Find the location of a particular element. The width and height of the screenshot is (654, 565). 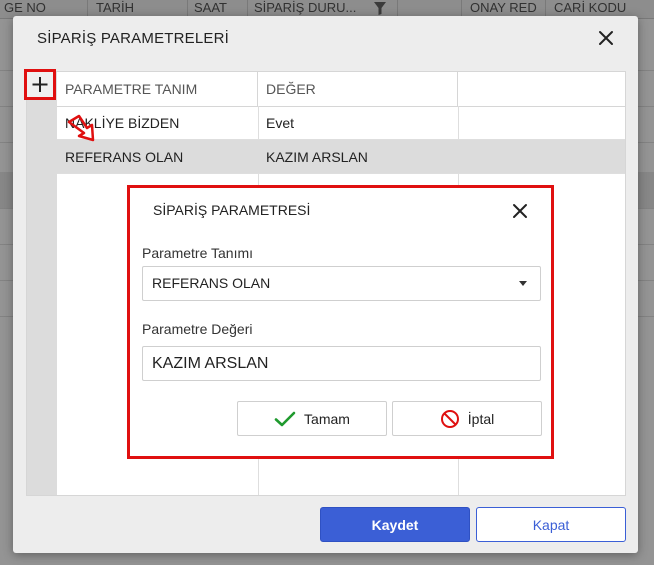

arrow-annotation-icon is located at coordinates (81, 128).